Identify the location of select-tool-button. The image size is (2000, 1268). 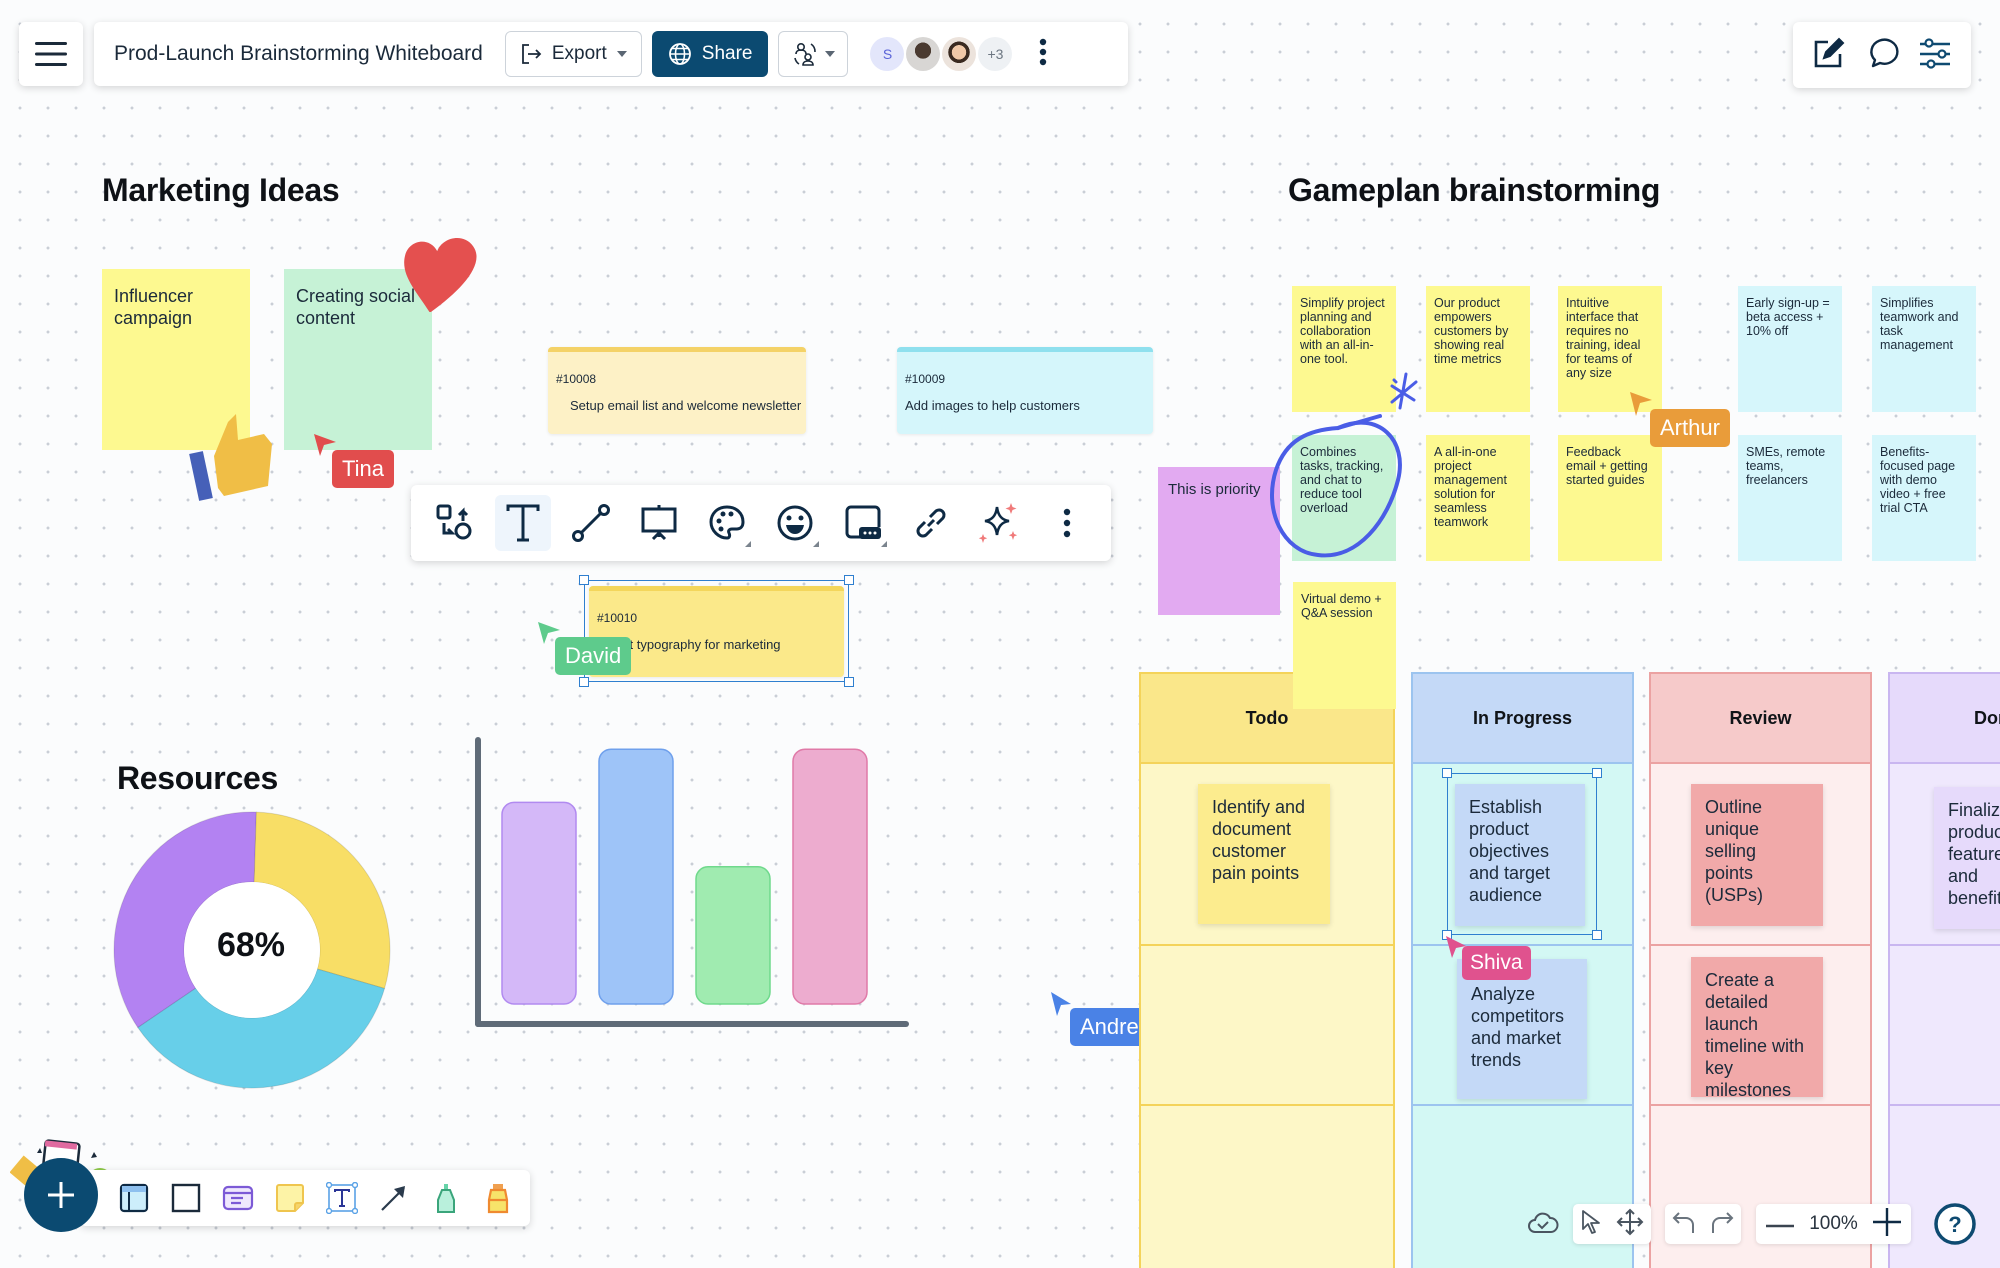
(1591, 1224).